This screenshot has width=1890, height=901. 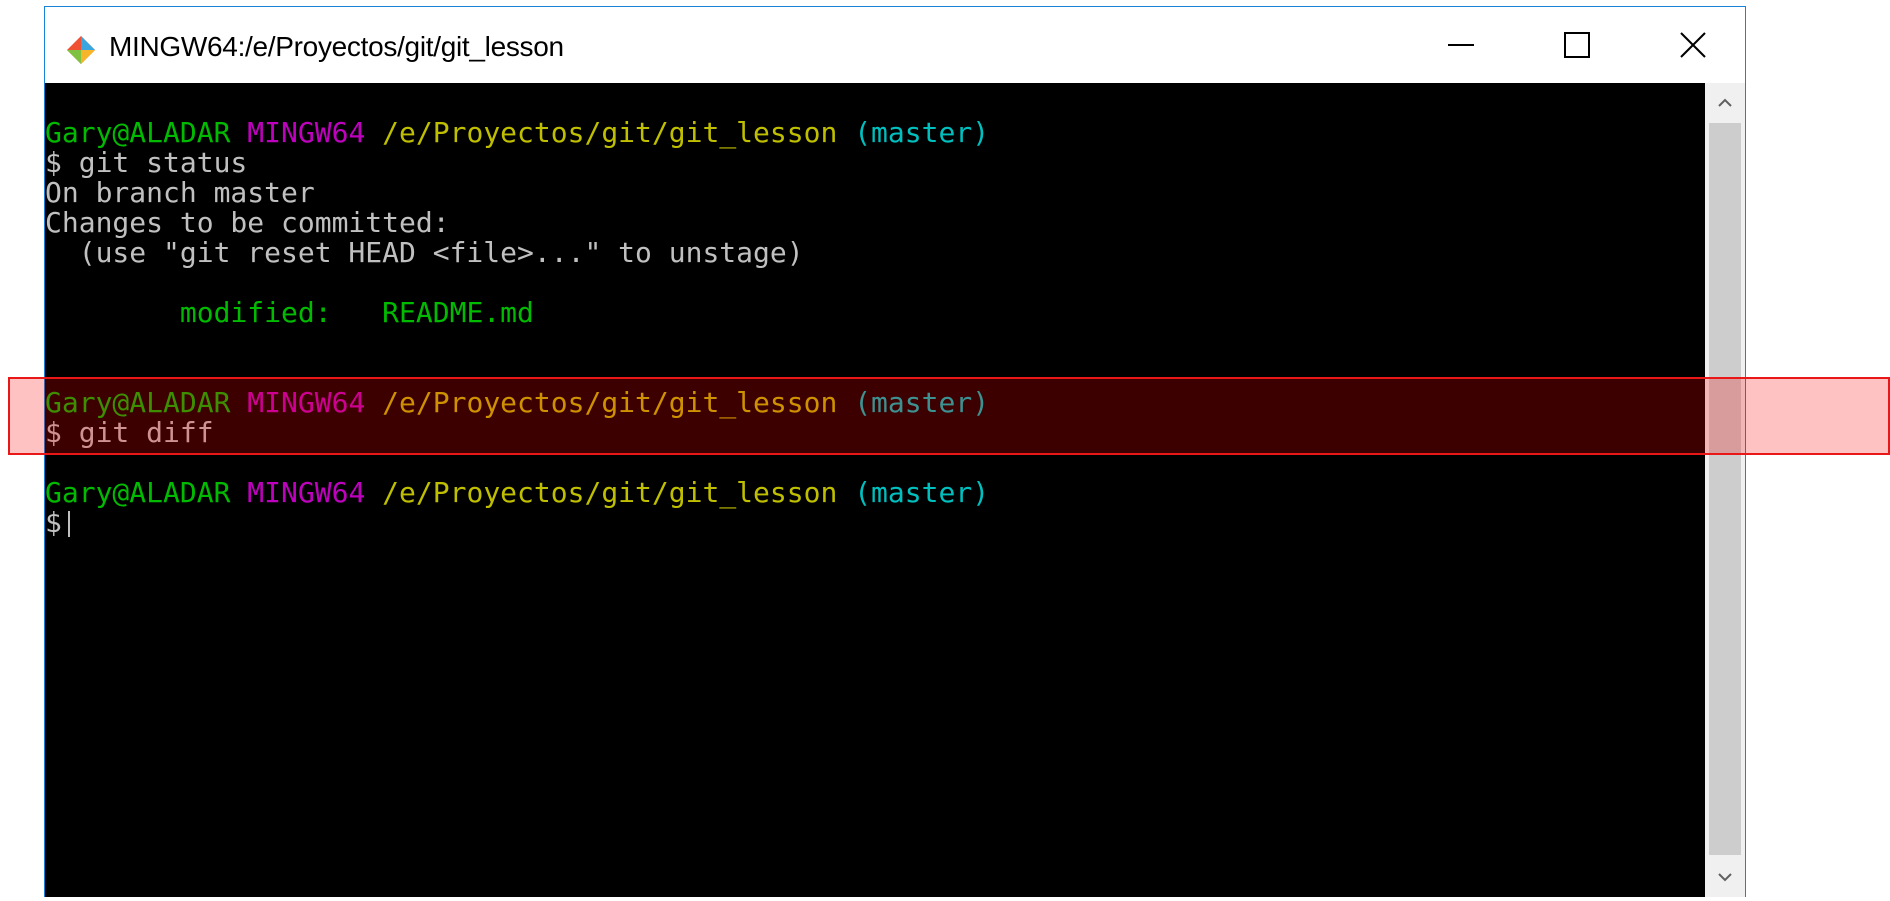 I want to click on window-title: MINGW64:/e/Proyectos/git/git_lesson, so click(x=336, y=46).